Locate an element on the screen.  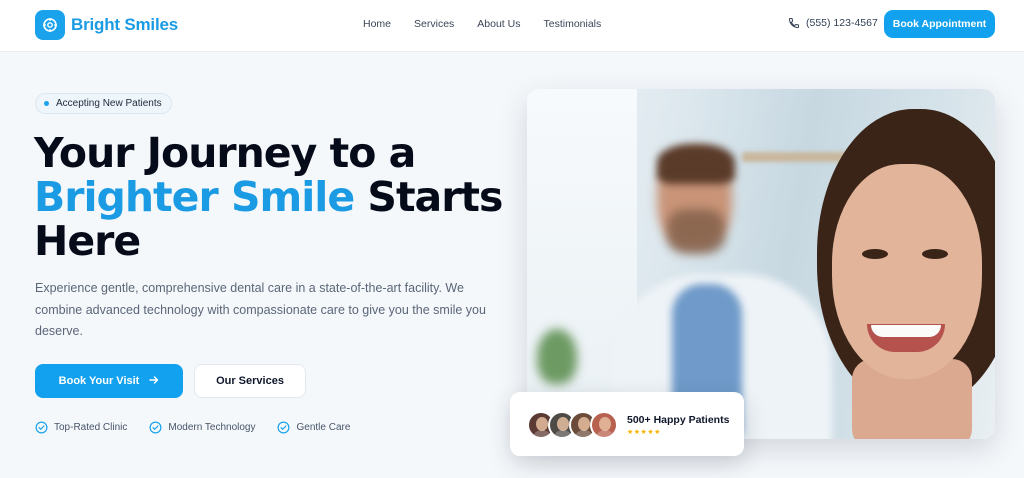
headline-after: Starts is located at coordinates (435, 197).